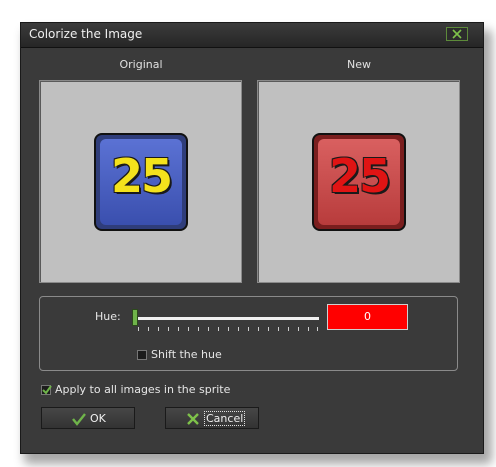 The image size is (496, 467). I want to click on hue-value-field: 0, so click(367, 317).